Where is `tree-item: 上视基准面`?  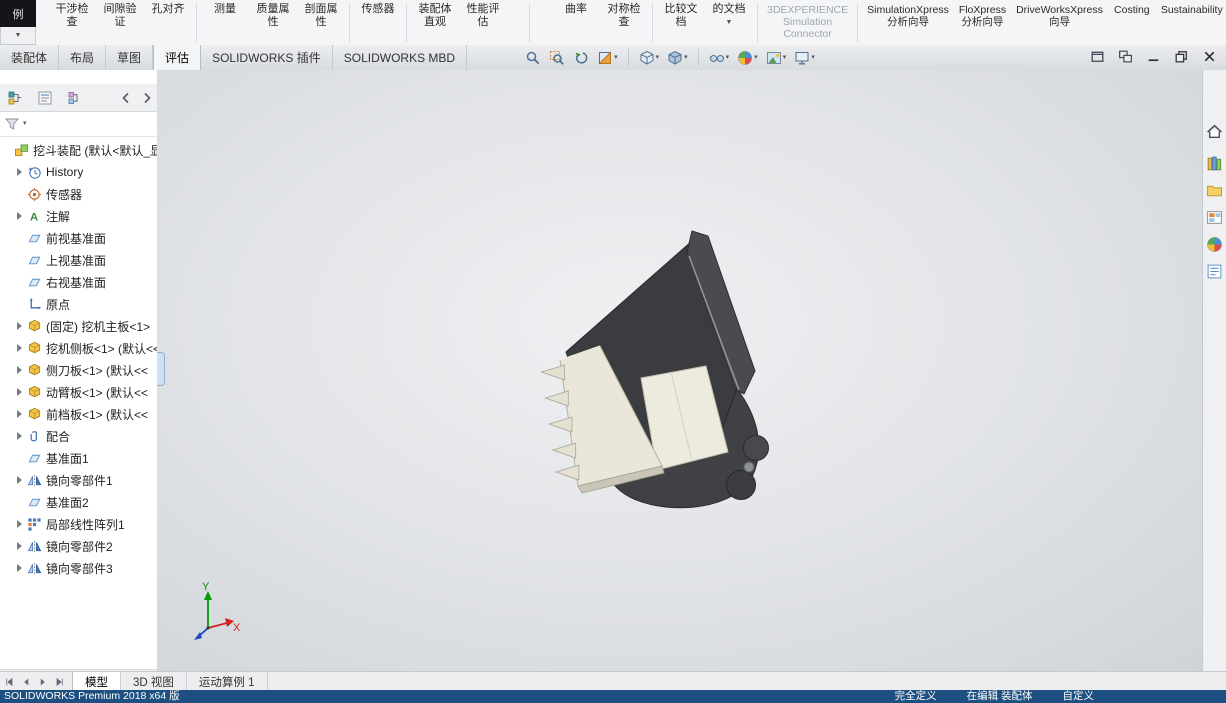
tree-item: 上视基准面 is located at coordinates (78, 260).